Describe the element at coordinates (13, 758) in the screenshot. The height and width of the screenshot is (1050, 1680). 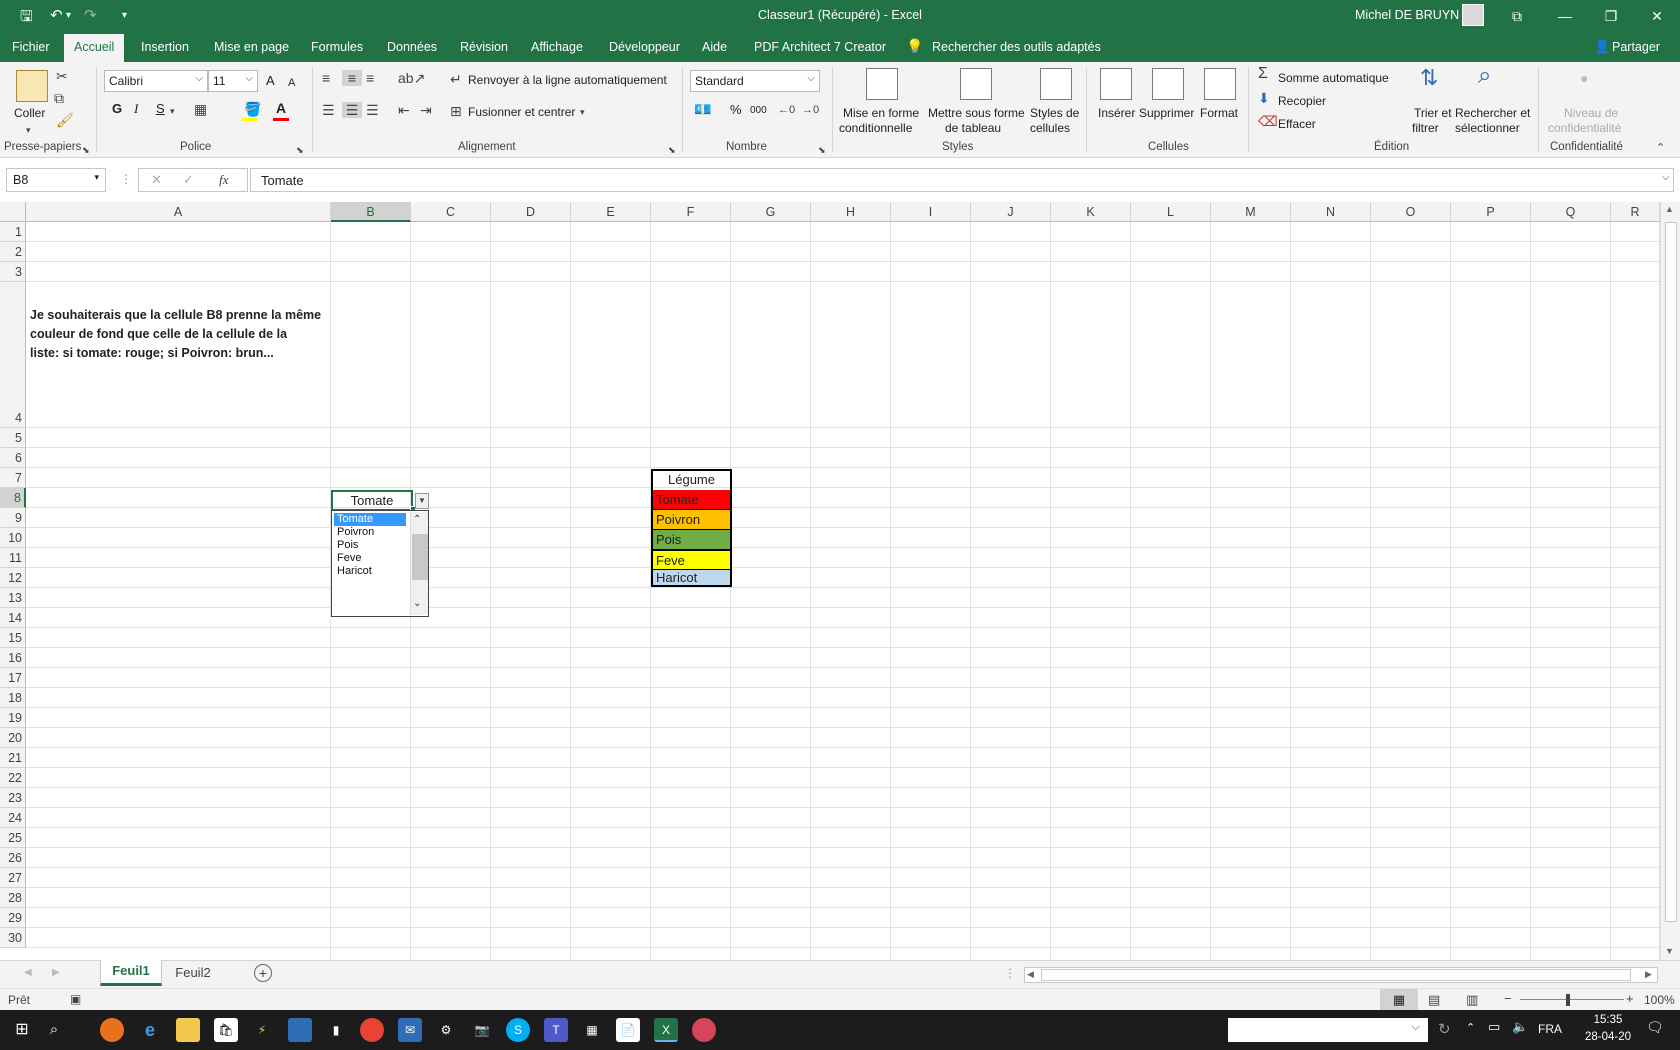
I see `row-header-21: 21` at that location.